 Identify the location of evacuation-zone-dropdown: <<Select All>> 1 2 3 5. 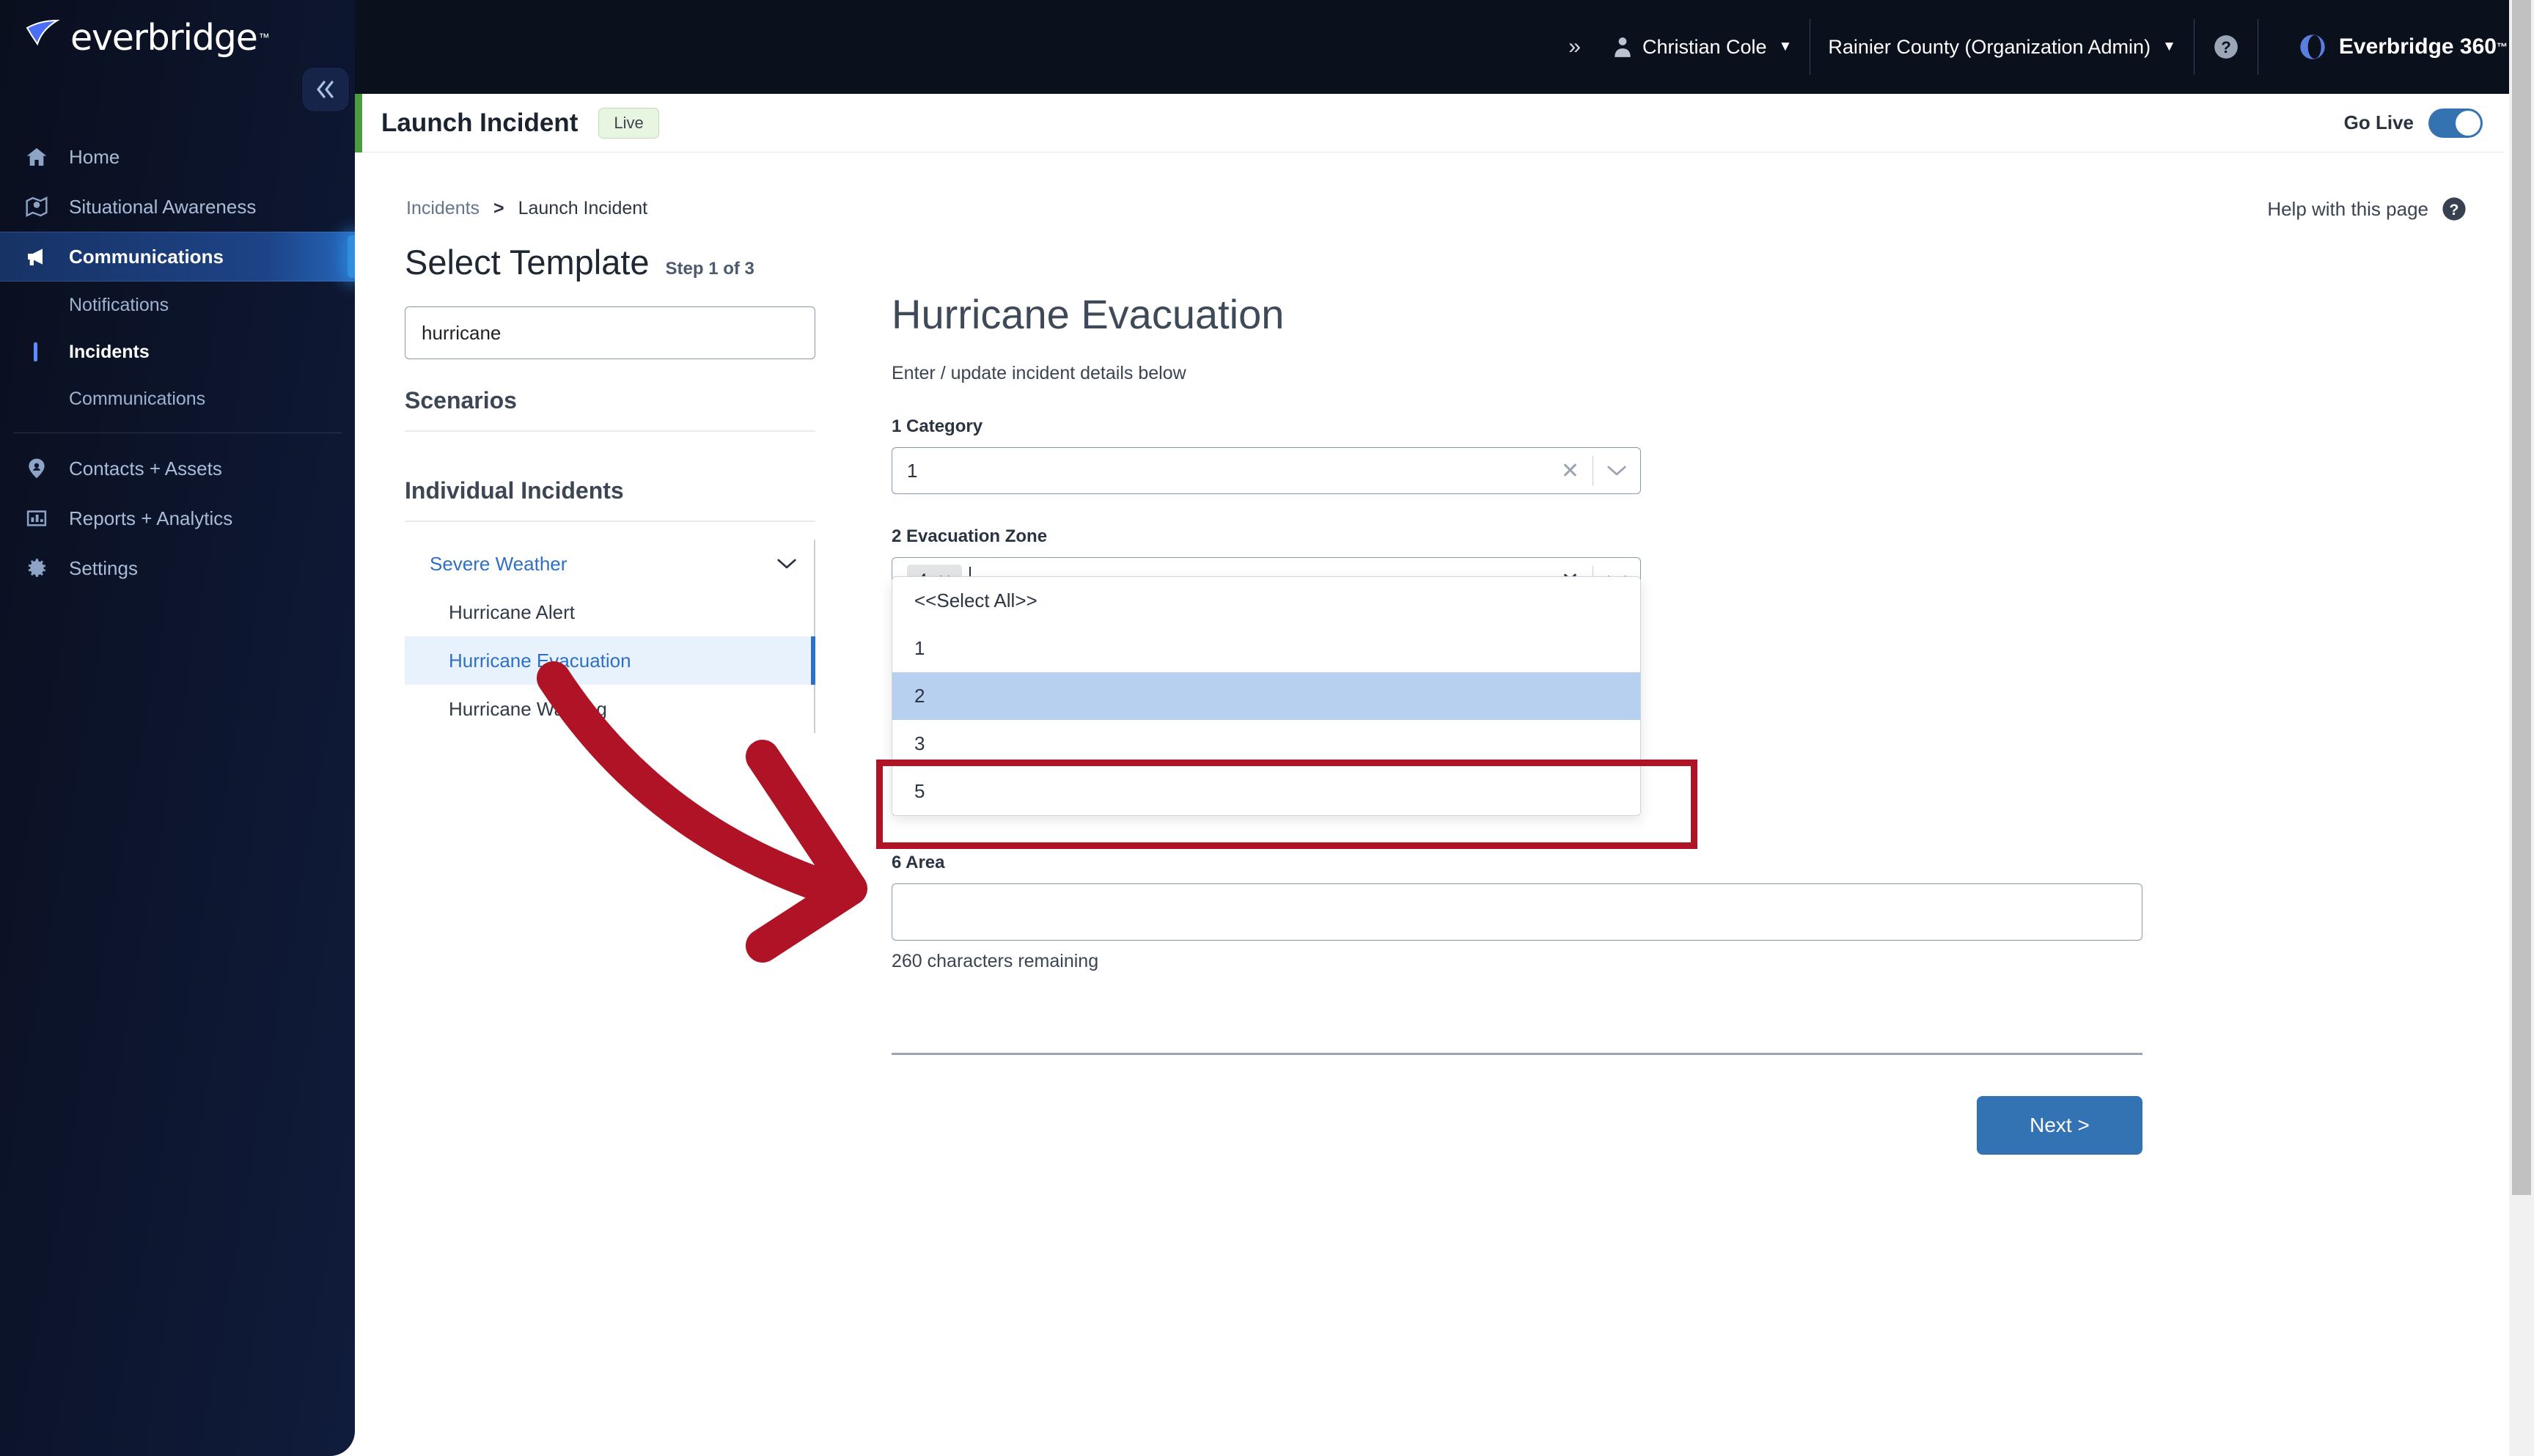
(1266, 696).